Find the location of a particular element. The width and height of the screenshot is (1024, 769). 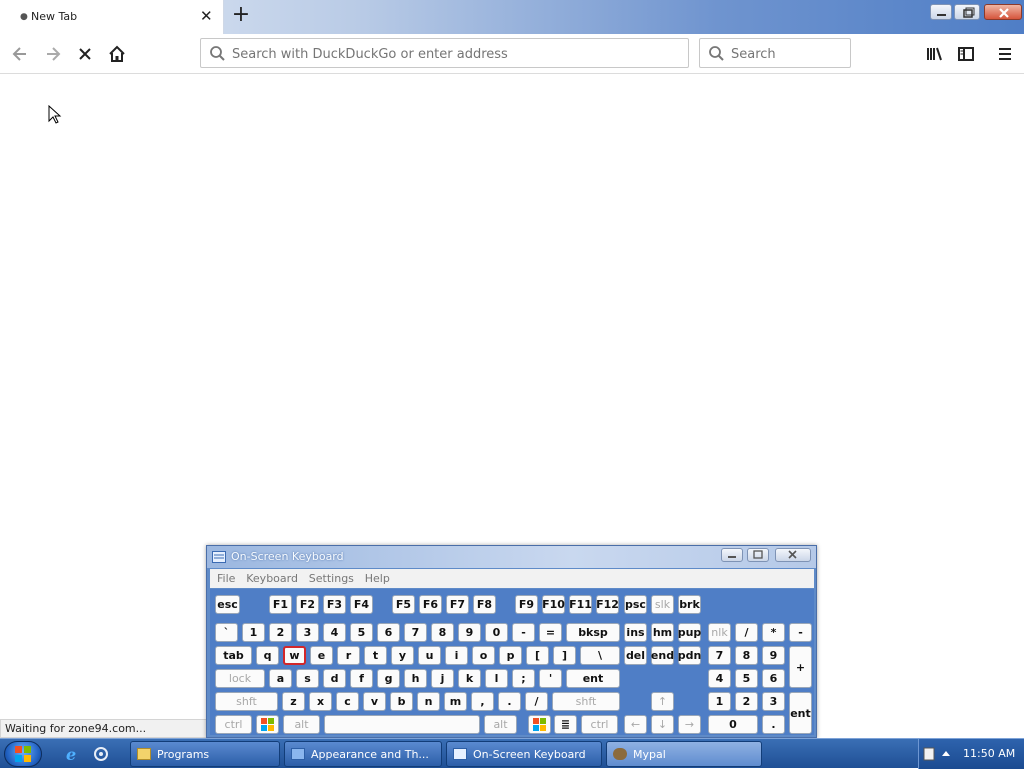

key-lock: lock is located at coordinates (240, 678).